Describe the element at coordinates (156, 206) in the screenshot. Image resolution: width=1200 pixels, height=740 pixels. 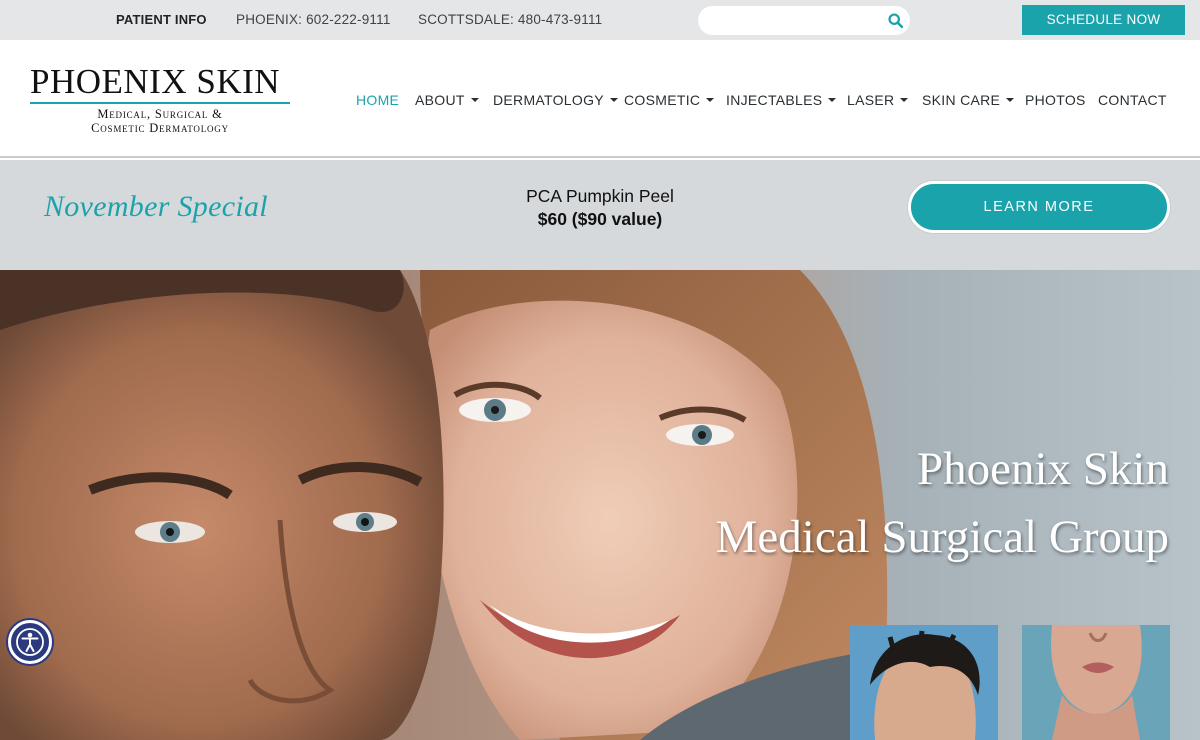
I see `promo-title: November Special` at that location.